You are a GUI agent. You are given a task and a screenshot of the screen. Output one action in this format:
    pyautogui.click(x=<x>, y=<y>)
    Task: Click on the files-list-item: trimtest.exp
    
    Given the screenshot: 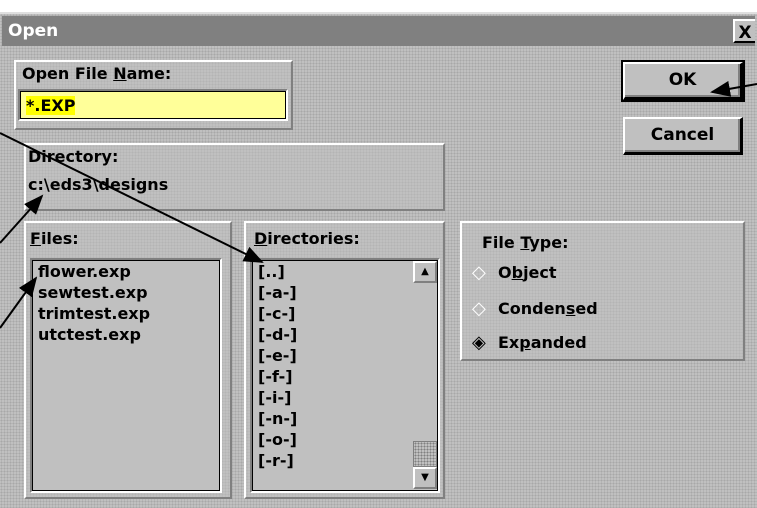 What is the action you would take?
    pyautogui.click(x=94, y=313)
    